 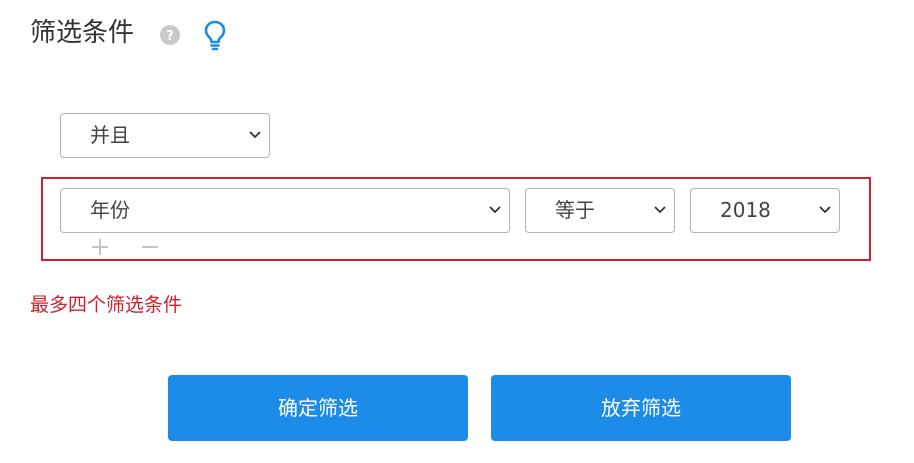 I want to click on plus-icon, so click(x=100, y=247).